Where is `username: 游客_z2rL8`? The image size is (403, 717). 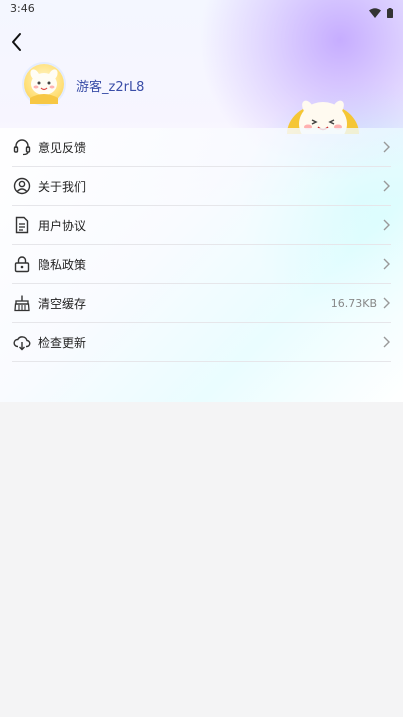
username: 游客_z2rL8 is located at coordinates (110, 85).